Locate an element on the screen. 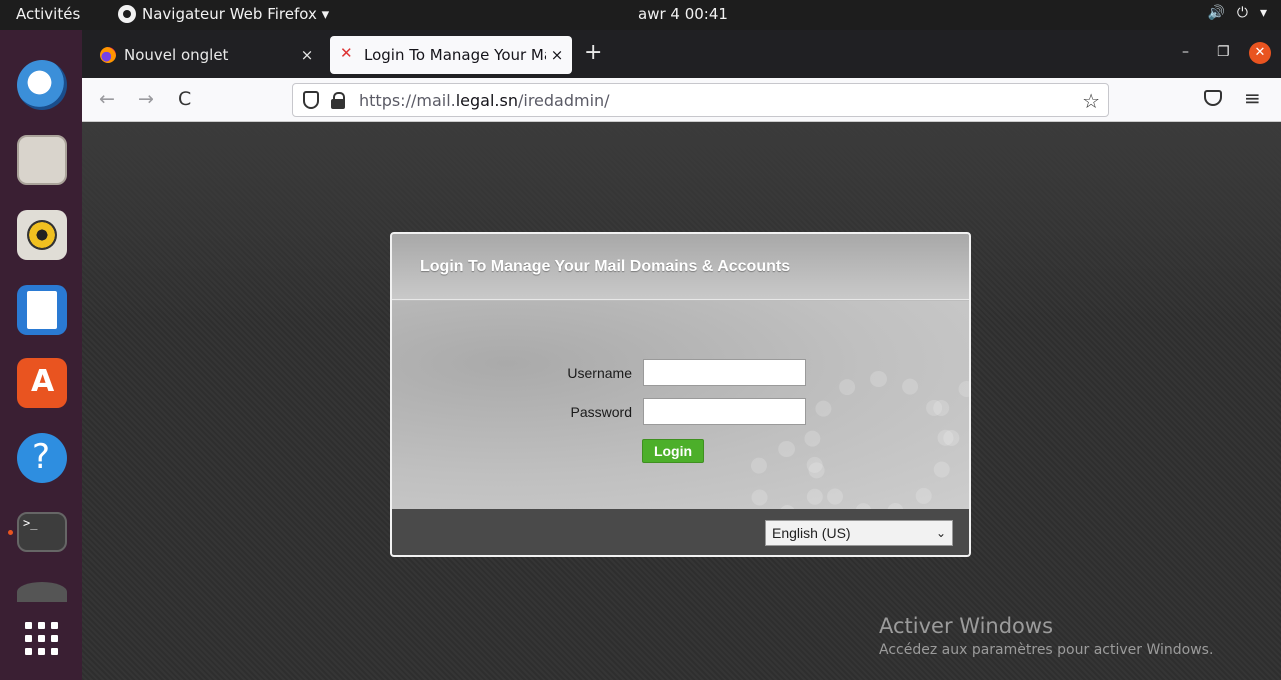 The height and width of the screenshot is (680, 1281). password-label: Password is located at coordinates (601, 412).